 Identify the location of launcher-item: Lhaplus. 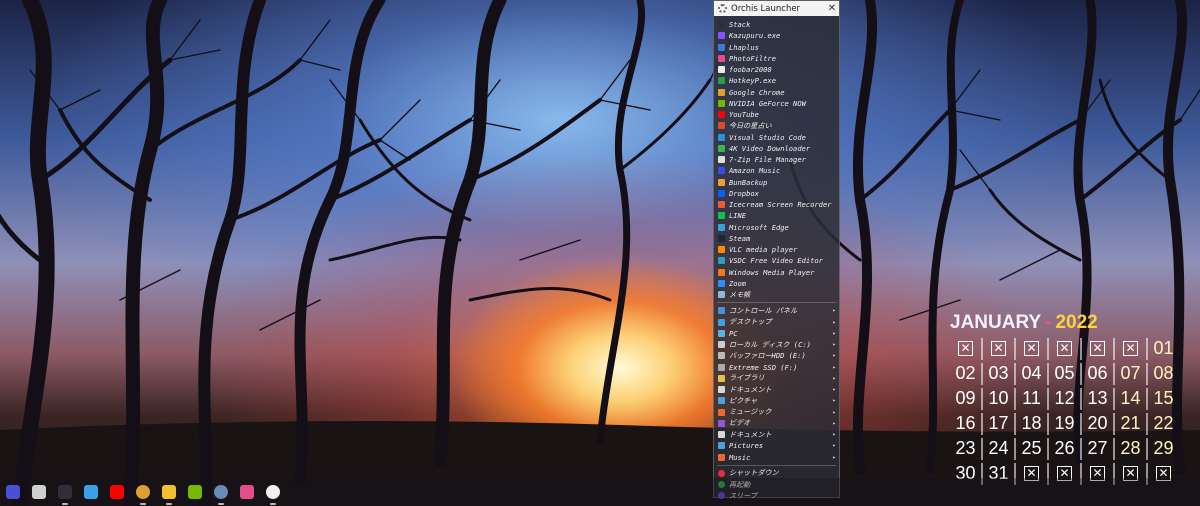
(776, 47).